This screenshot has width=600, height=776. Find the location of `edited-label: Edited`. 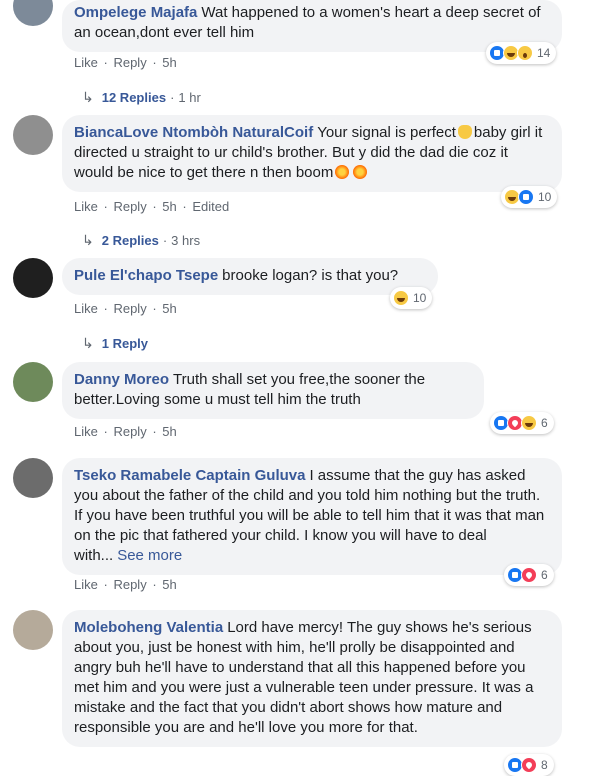

edited-label: Edited is located at coordinates (210, 206).